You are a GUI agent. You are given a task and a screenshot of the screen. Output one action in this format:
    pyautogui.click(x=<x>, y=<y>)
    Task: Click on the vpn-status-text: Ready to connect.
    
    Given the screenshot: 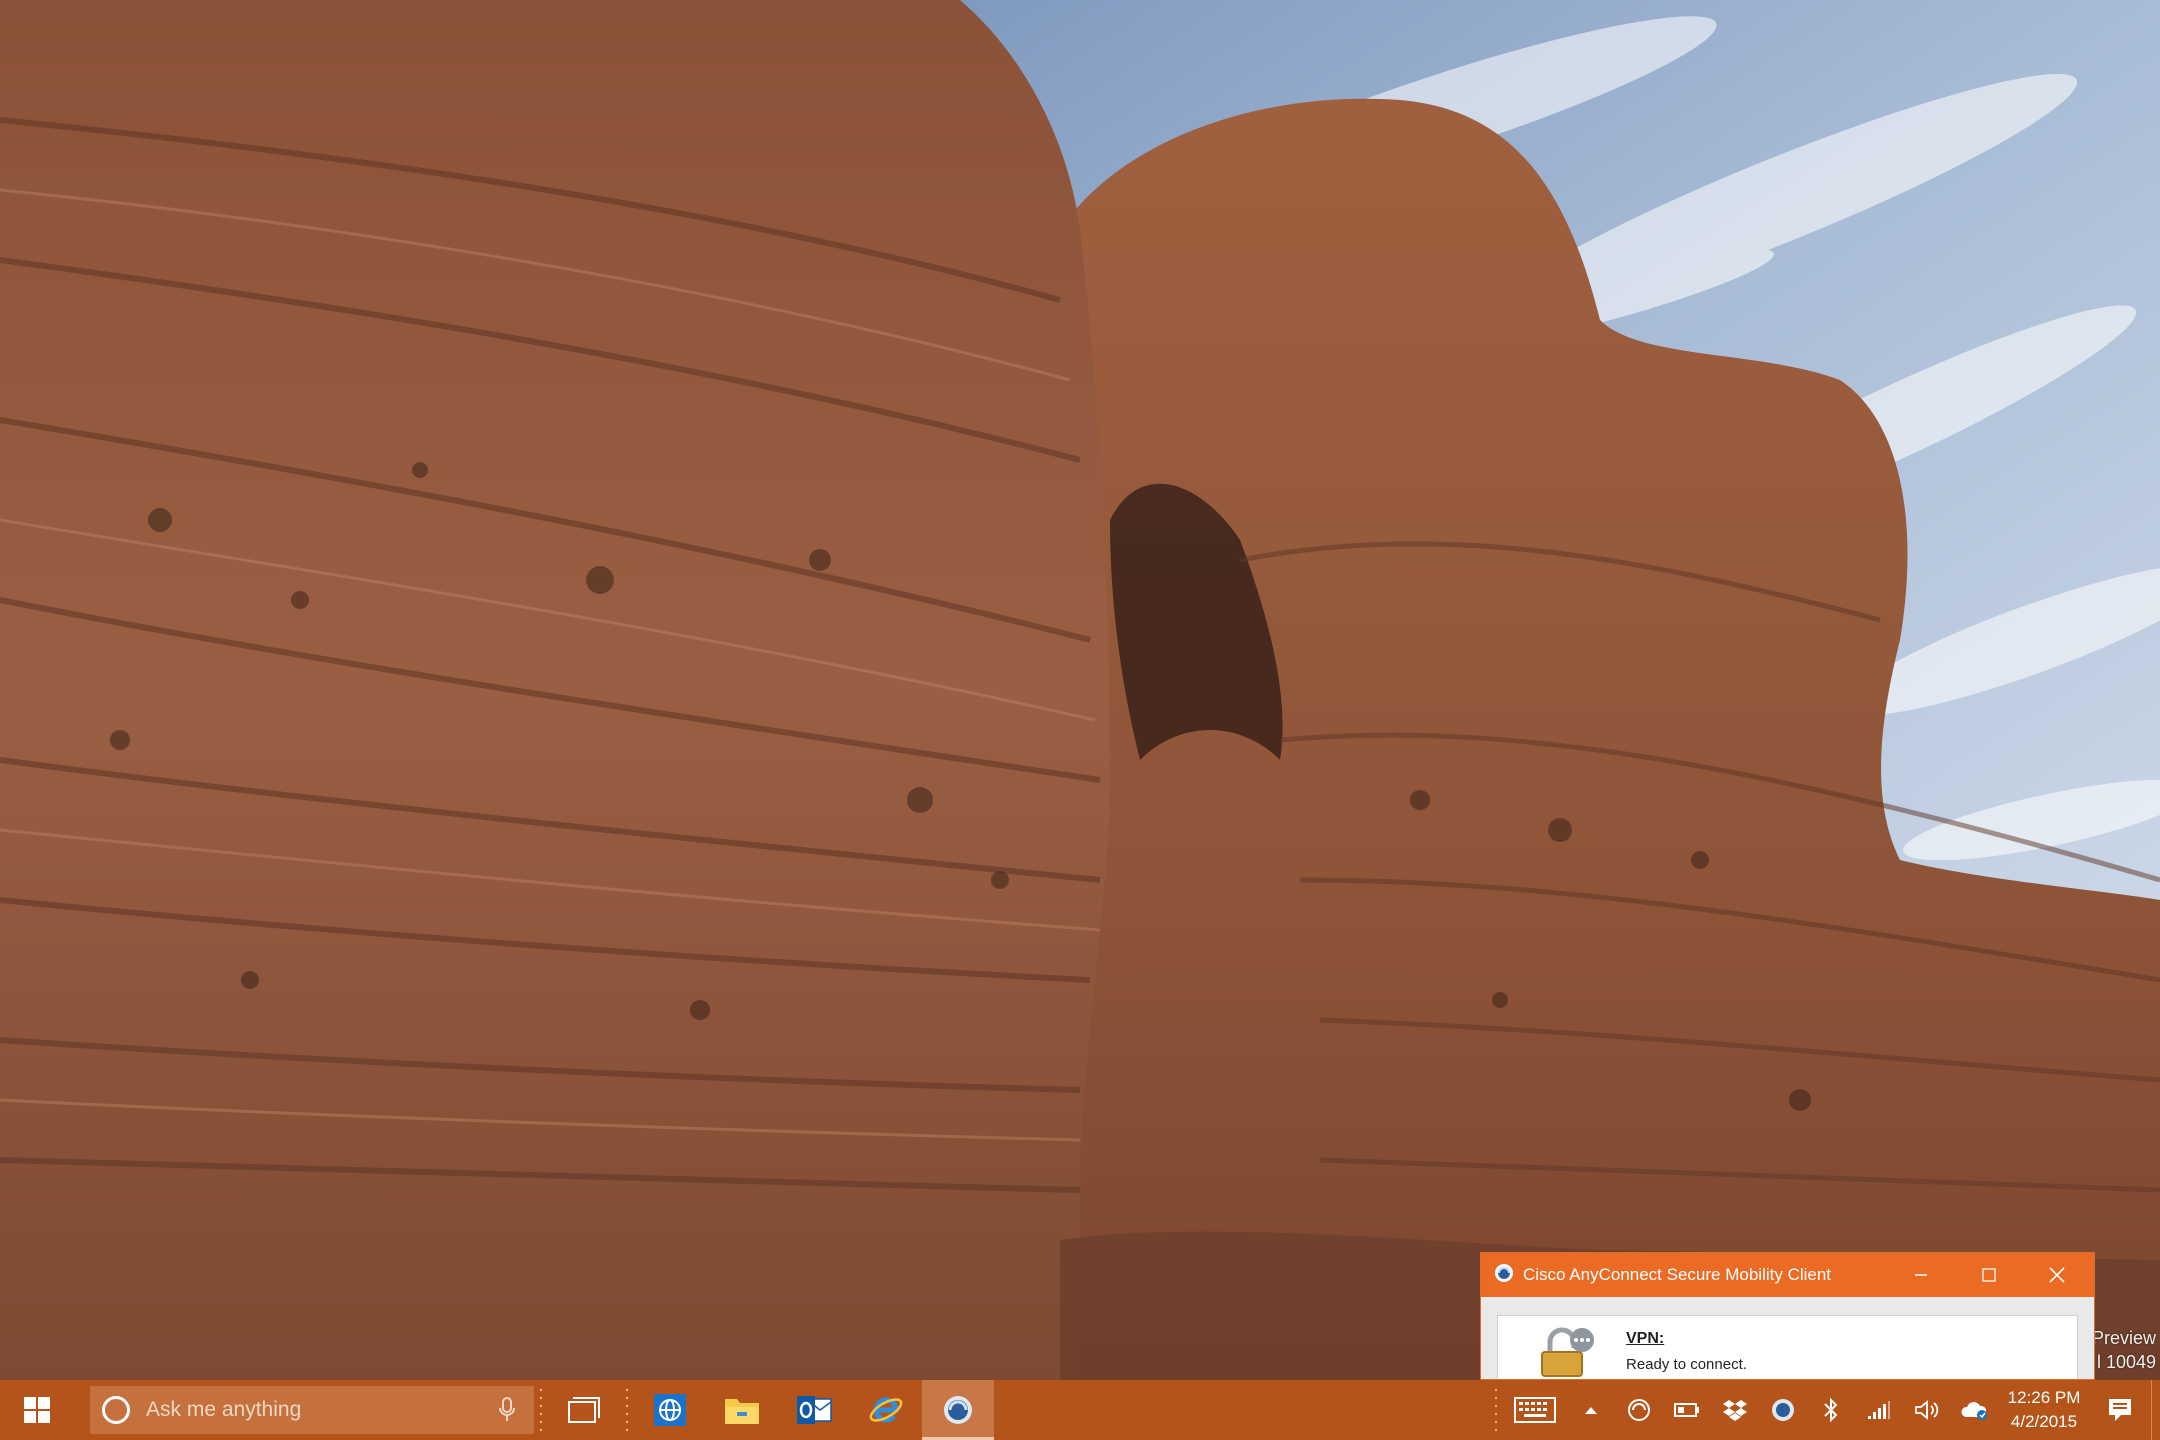 What is the action you would take?
    pyautogui.click(x=1686, y=1364)
    